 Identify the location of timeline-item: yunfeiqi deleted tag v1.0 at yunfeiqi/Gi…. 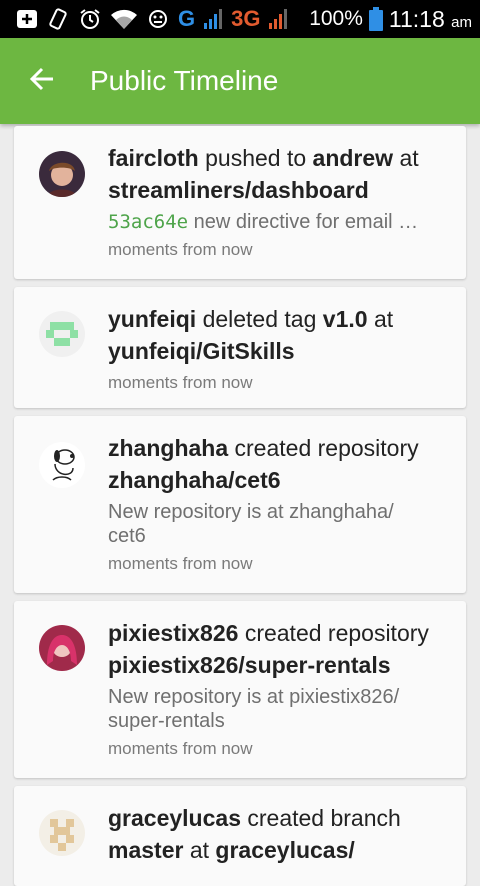
(240, 347).